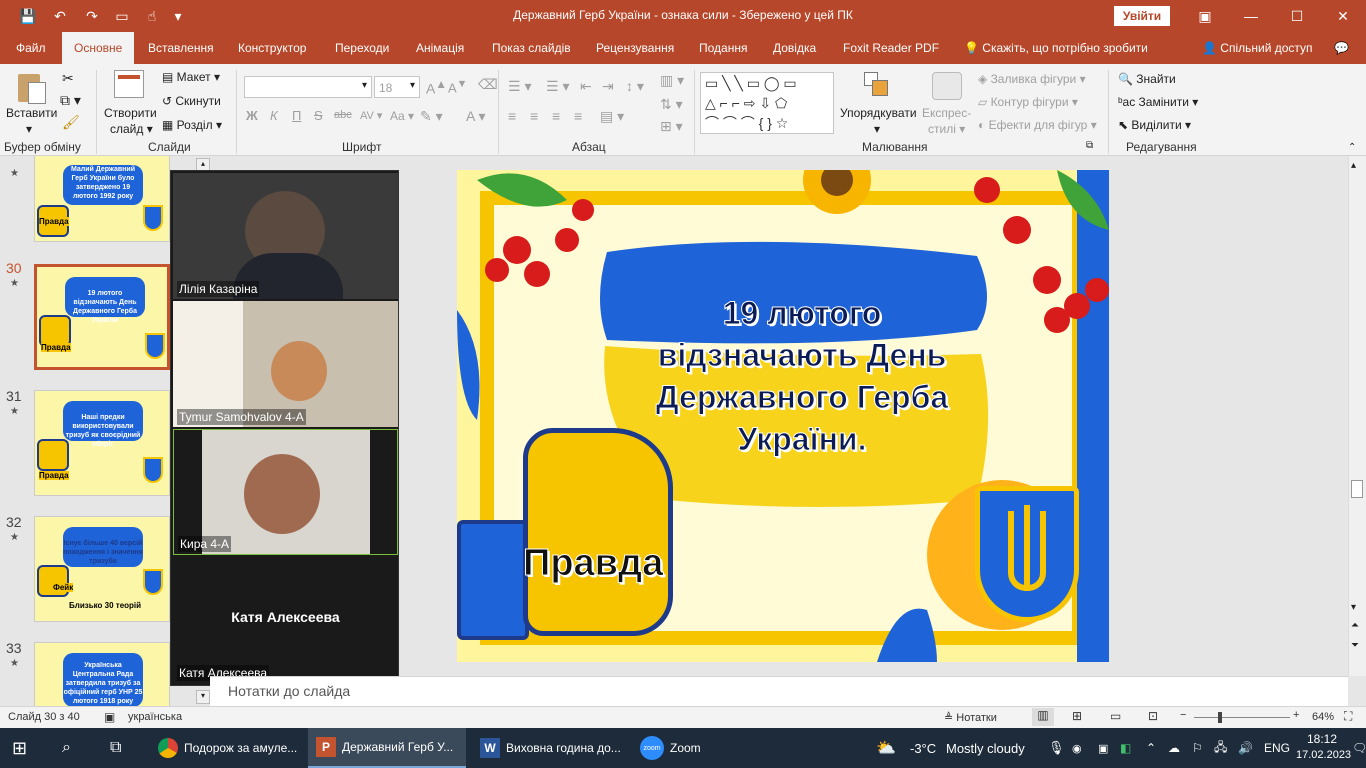  What do you see at coordinates (457, 86) in the screenshot?
I see `shrink-font-icon: A▼` at bounding box center [457, 86].